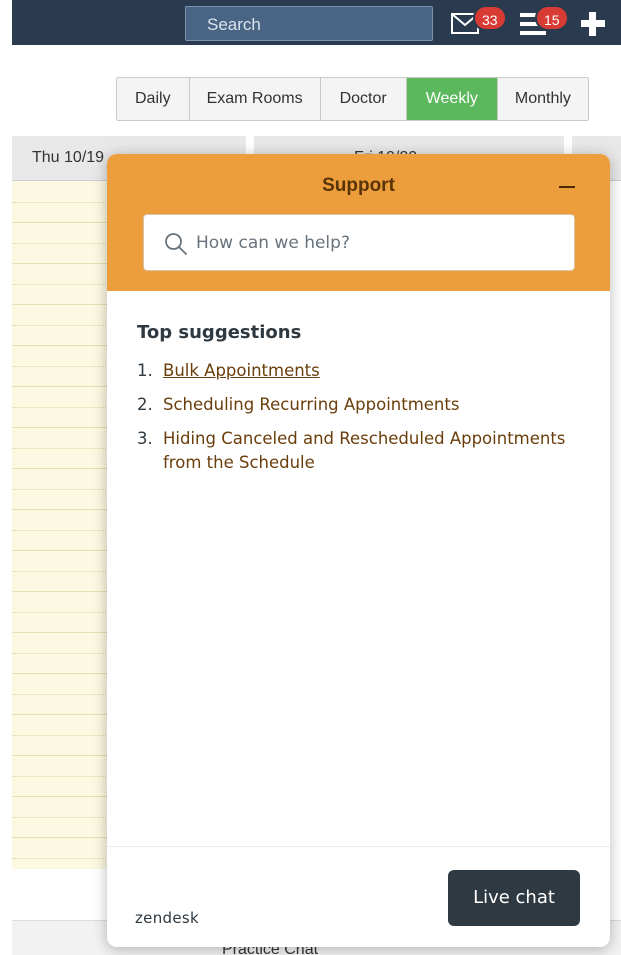 Image resolution: width=621 pixels, height=955 pixels. Describe the element at coordinates (452, 99) in the screenshot. I see `tab-weekly: Weekly` at that location.